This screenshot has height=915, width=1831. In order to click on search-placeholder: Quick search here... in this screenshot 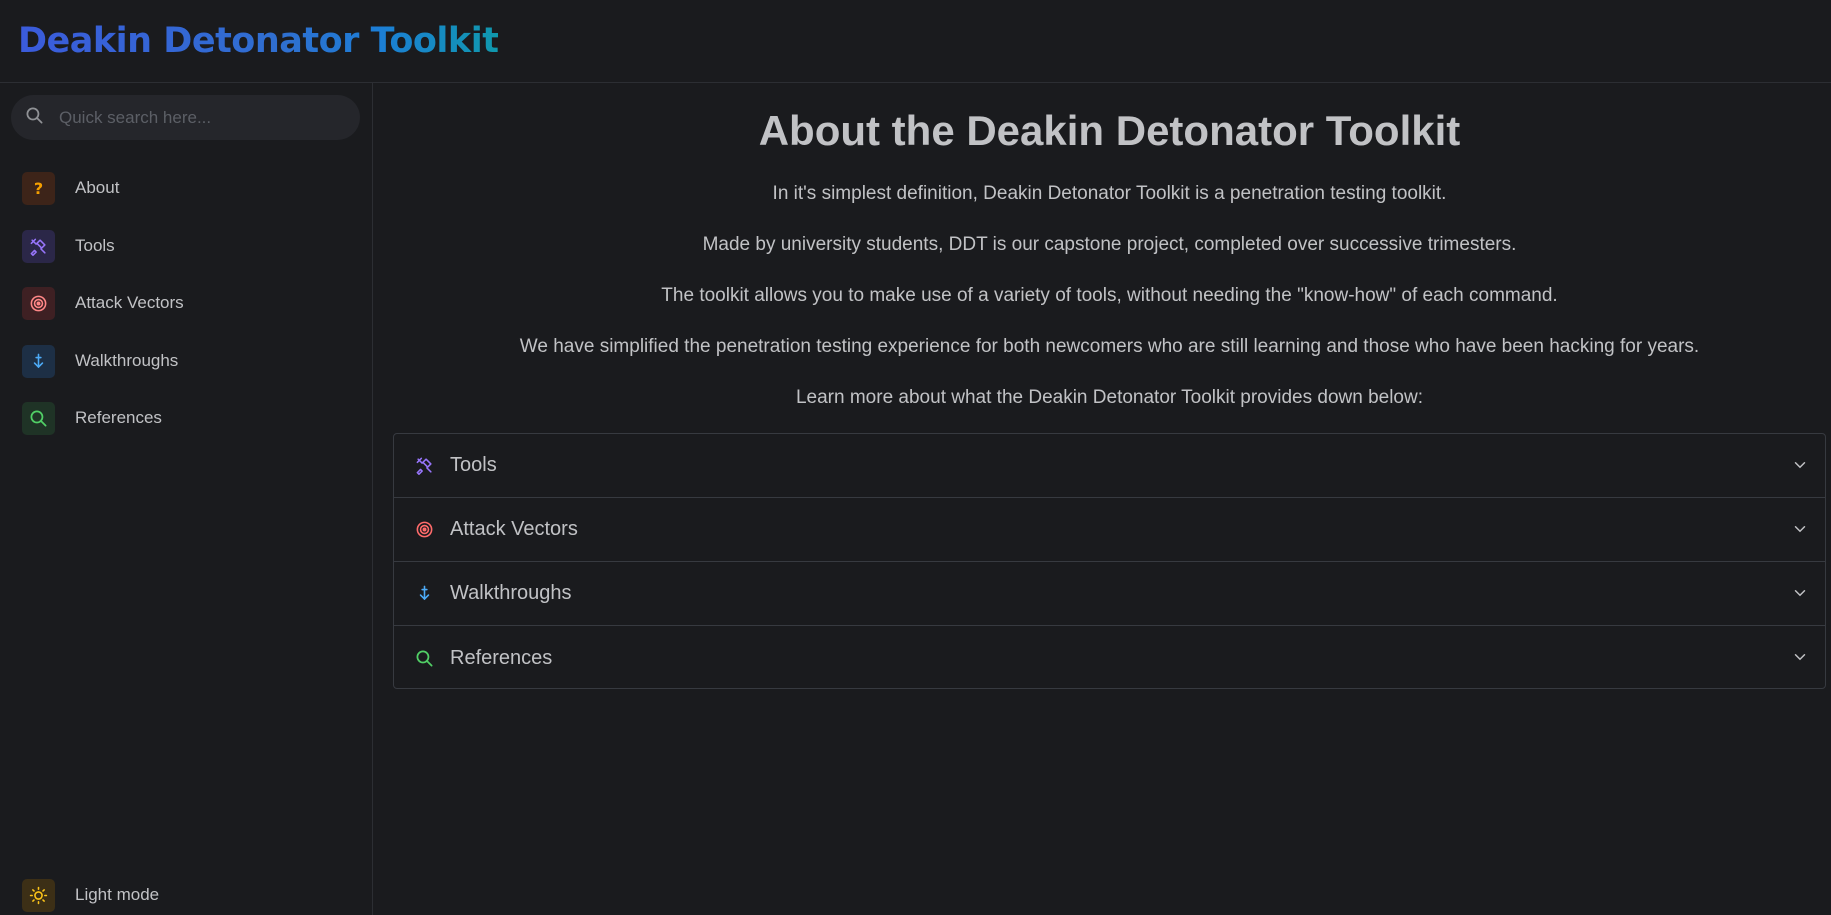, I will do `click(135, 117)`.